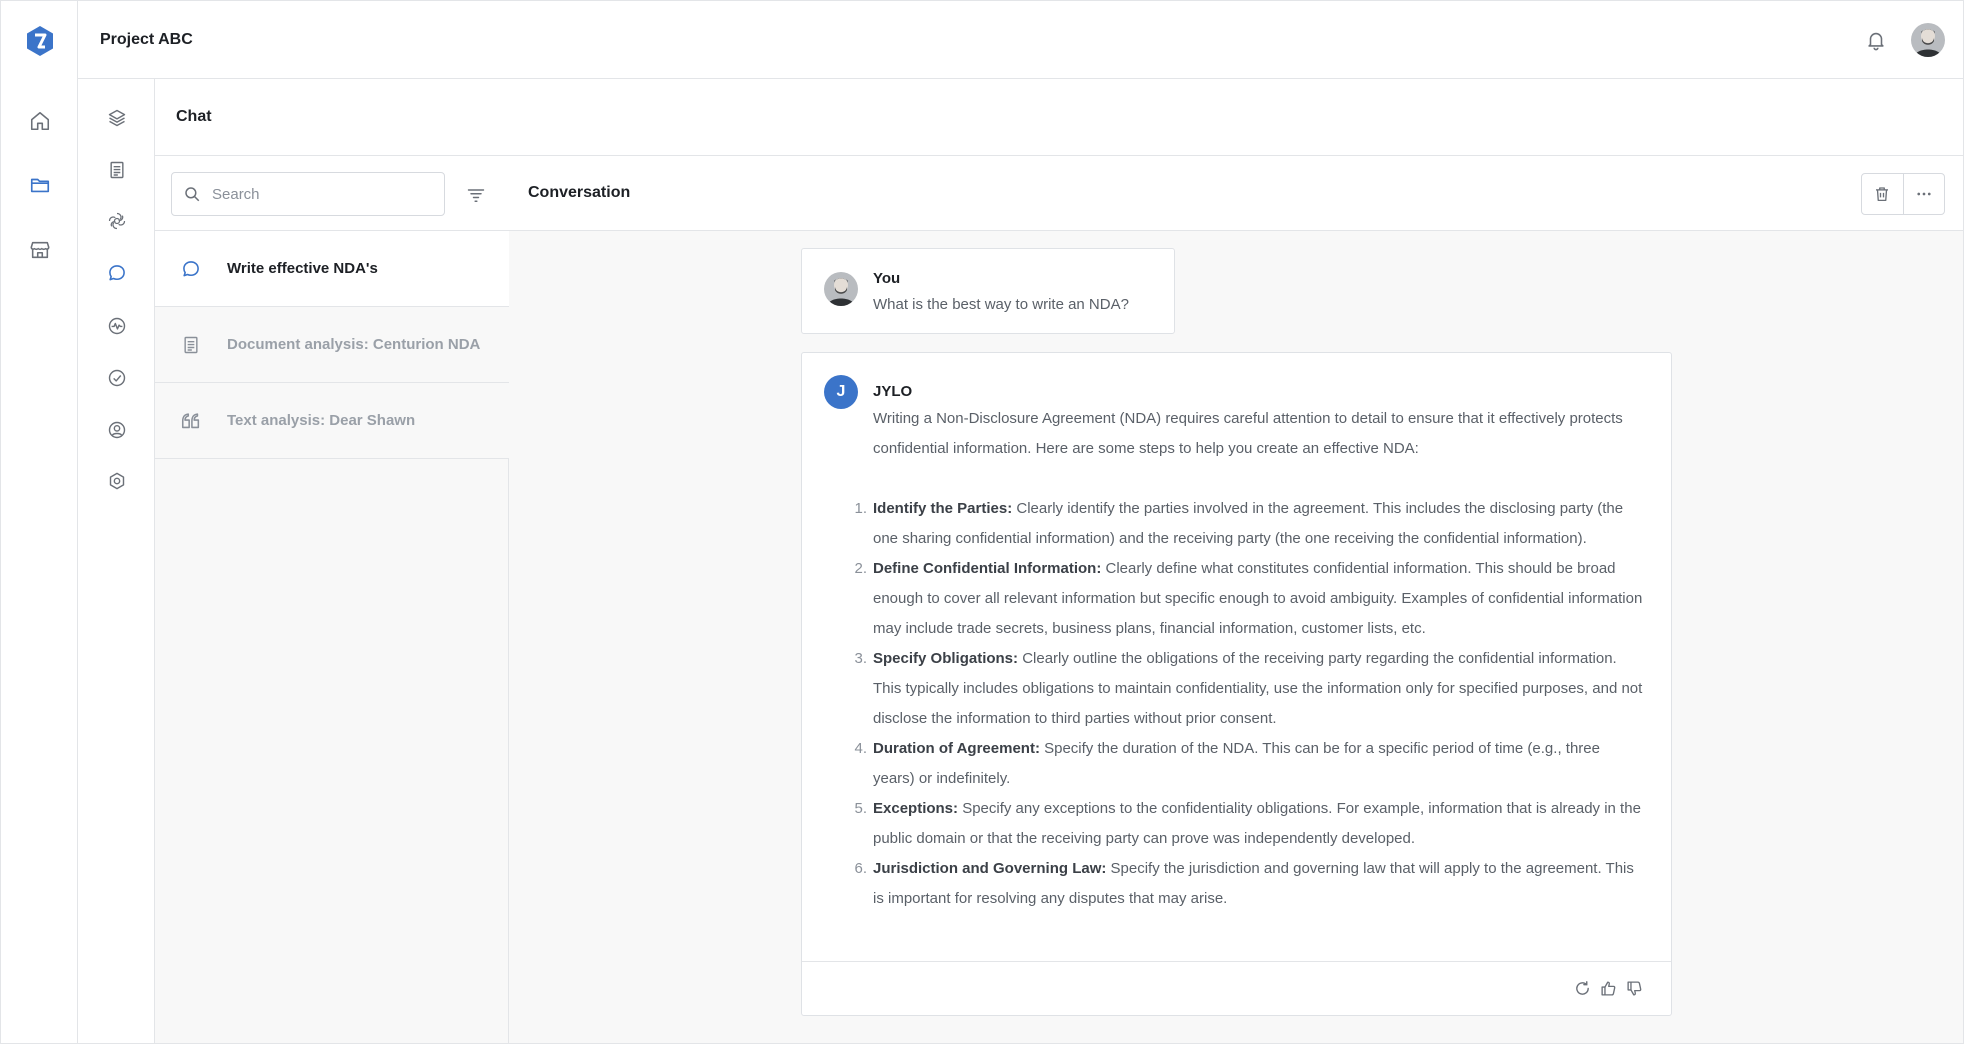 This screenshot has height=1044, width=1964. What do you see at coordinates (860, 748) in the screenshot?
I see `step-number: 4.` at bounding box center [860, 748].